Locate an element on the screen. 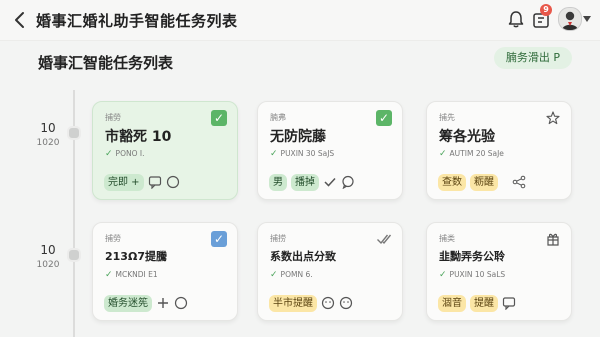  card-title: 213Ω7提騰 is located at coordinates (136, 256).